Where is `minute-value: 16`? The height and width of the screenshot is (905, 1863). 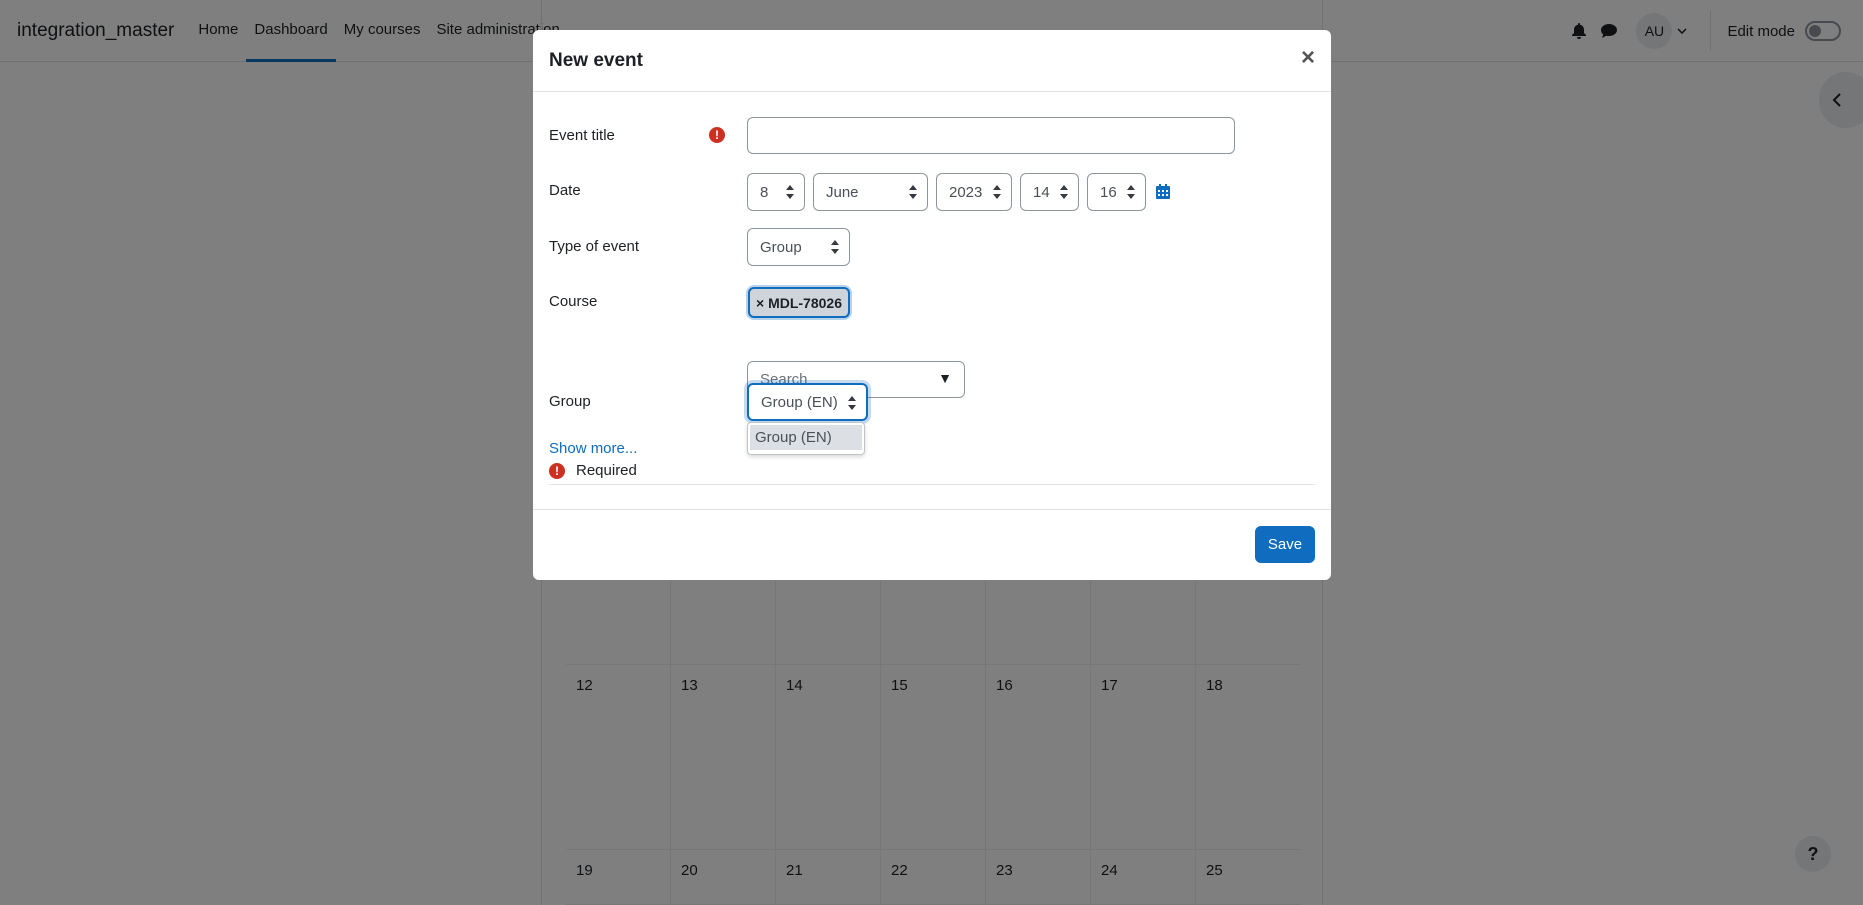 minute-value: 16 is located at coordinates (1108, 192).